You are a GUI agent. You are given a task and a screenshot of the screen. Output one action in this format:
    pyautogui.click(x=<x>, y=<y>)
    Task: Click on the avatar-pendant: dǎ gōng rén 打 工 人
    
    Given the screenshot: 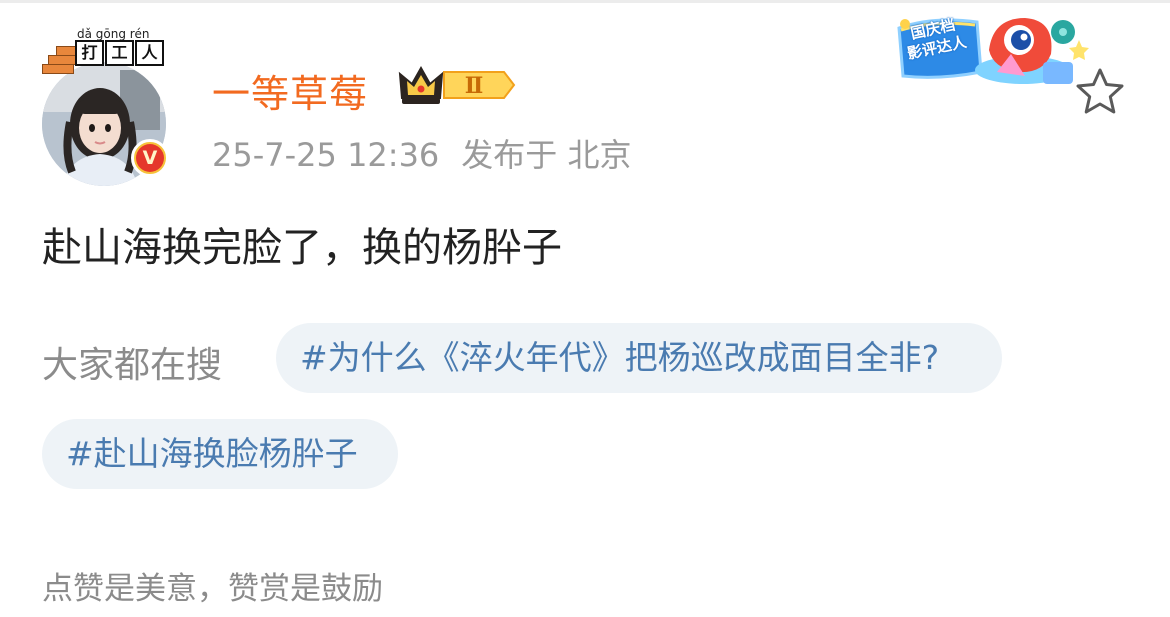 What is the action you would take?
    pyautogui.click(x=107, y=59)
    